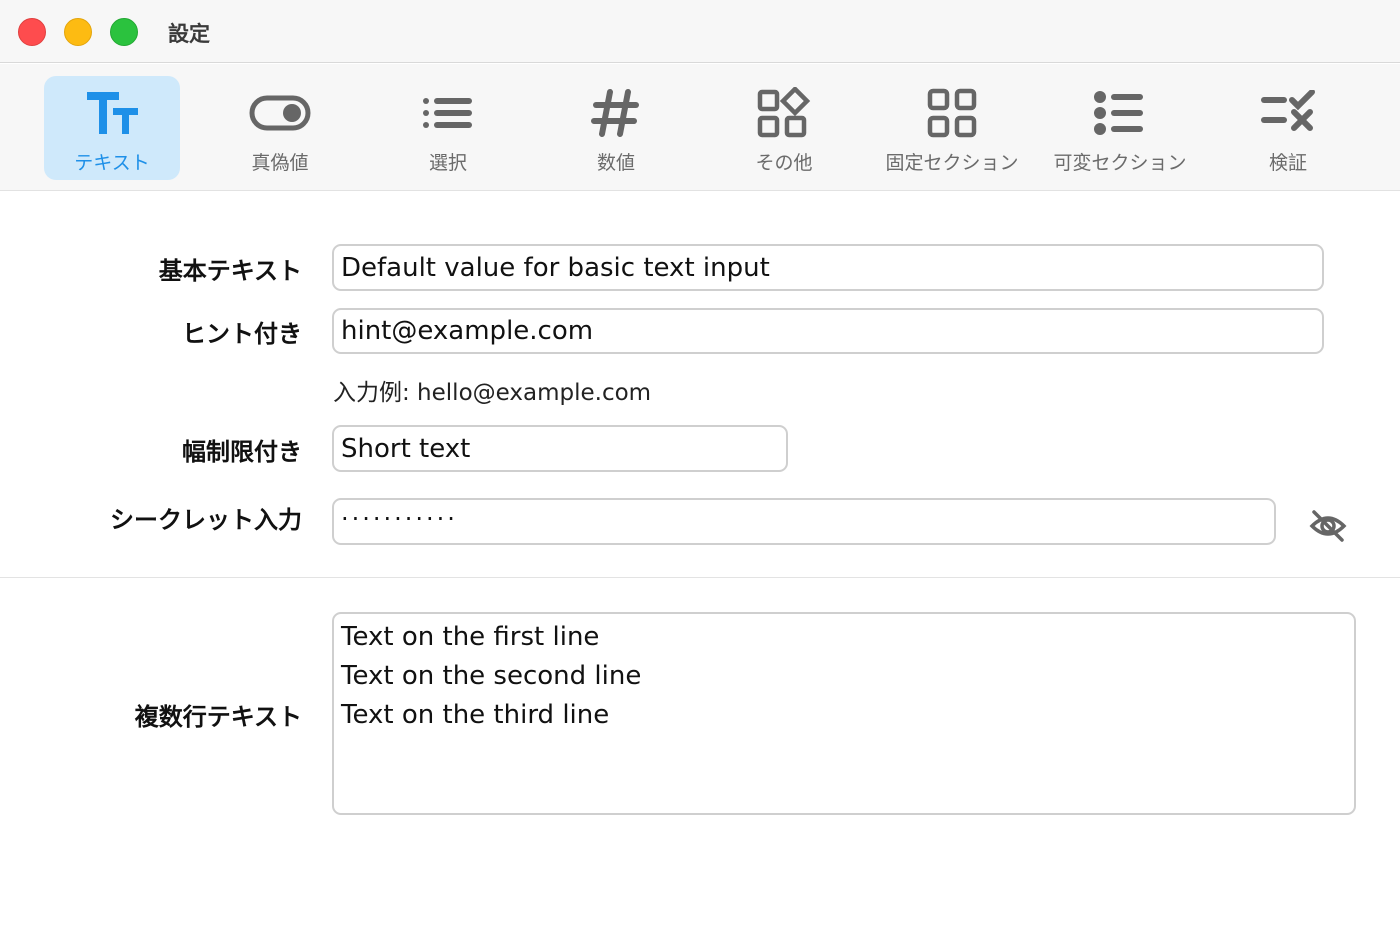  Describe the element at coordinates (1328, 526) in the screenshot. I see `eye-slash-icon` at that location.